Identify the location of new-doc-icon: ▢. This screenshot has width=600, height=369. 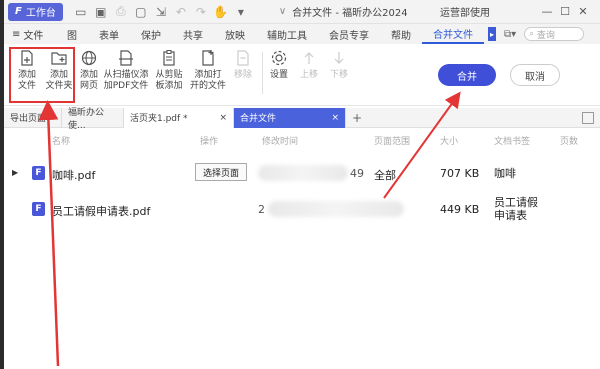
(141, 12).